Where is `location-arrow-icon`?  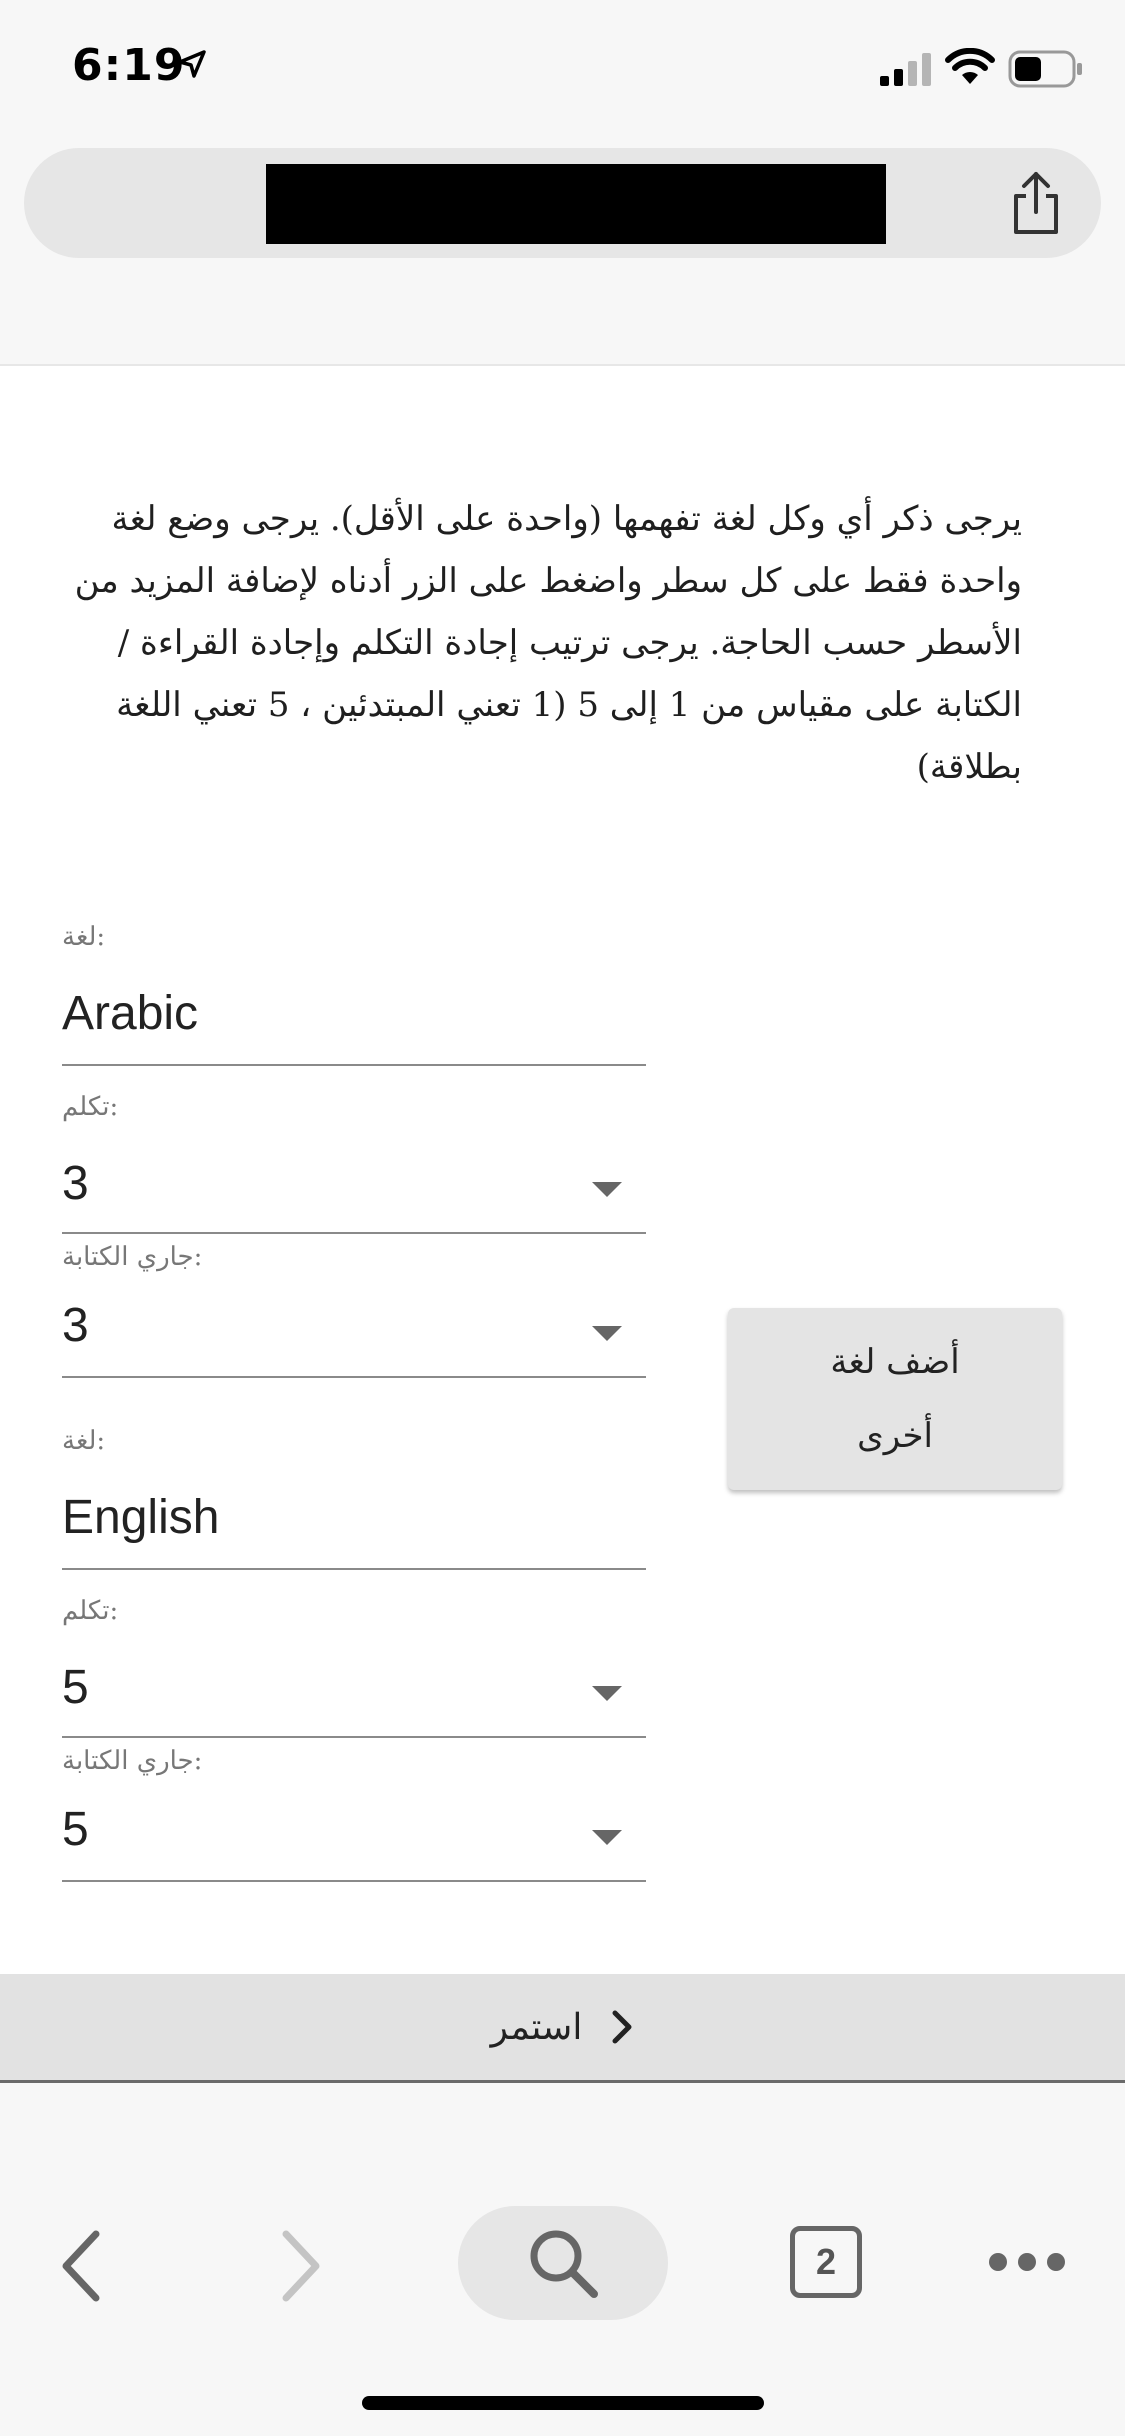 location-arrow-icon is located at coordinates (192, 64).